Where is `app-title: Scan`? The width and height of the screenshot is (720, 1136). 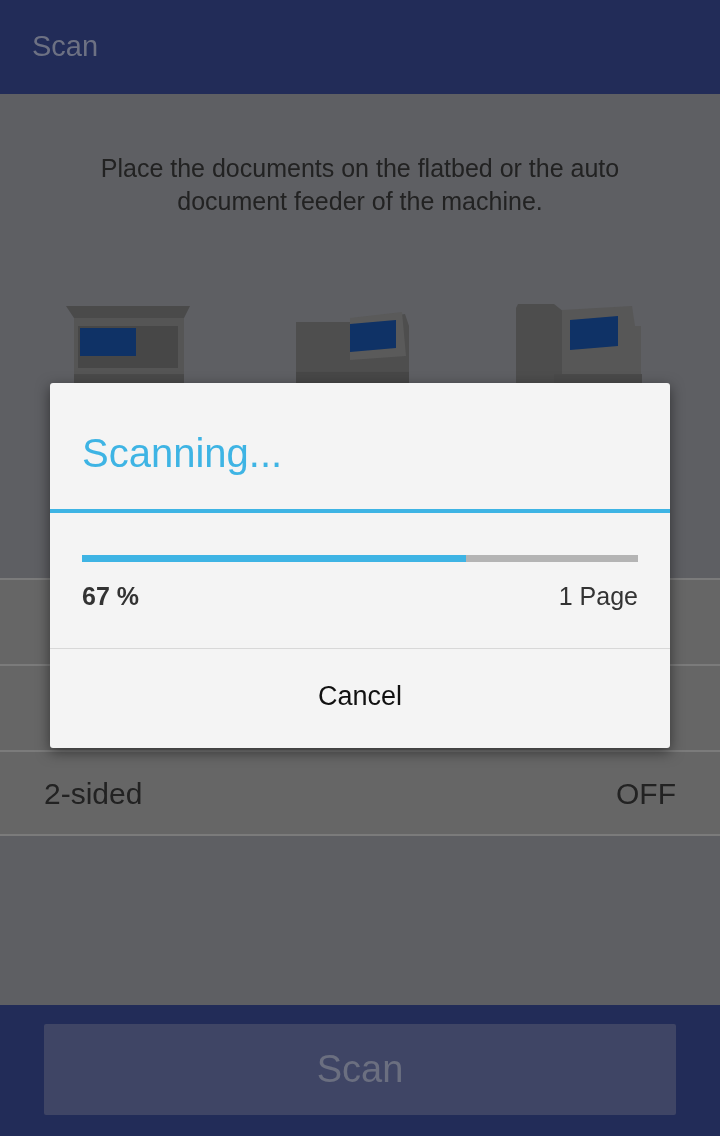
app-title: Scan is located at coordinates (65, 47).